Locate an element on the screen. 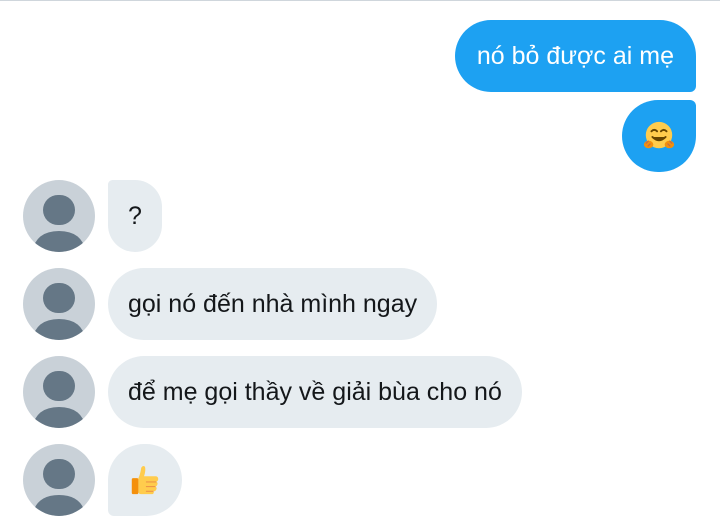 Image resolution: width=720 pixels, height=522 pixels. message-text: để mẹ gọi thầy về giải bùa cho nó is located at coordinates (315, 392).